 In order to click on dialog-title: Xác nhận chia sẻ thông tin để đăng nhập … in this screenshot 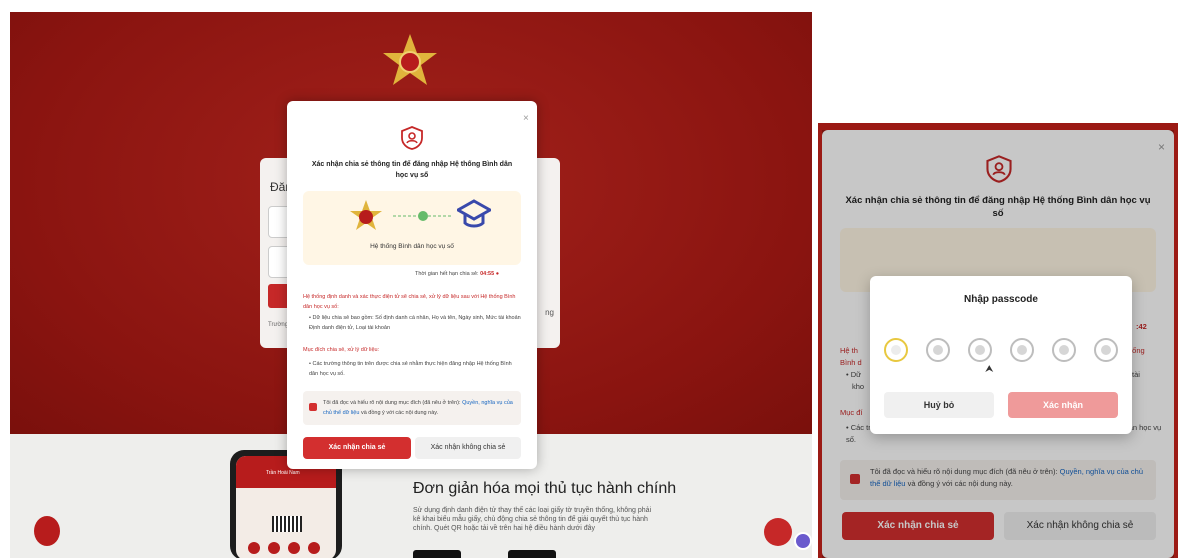, I will do `click(412, 170)`.